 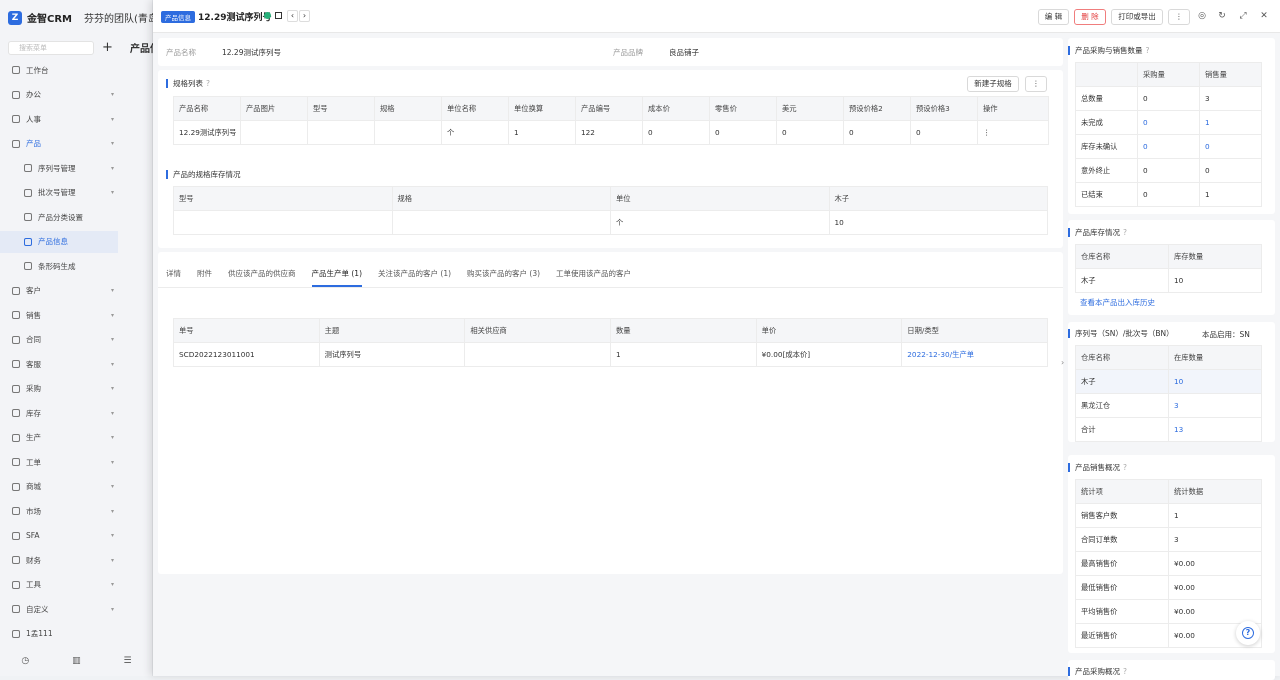 What do you see at coordinates (59, 364) in the screenshot?
I see `sidebar-item: 客服 ▾` at bounding box center [59, 364].